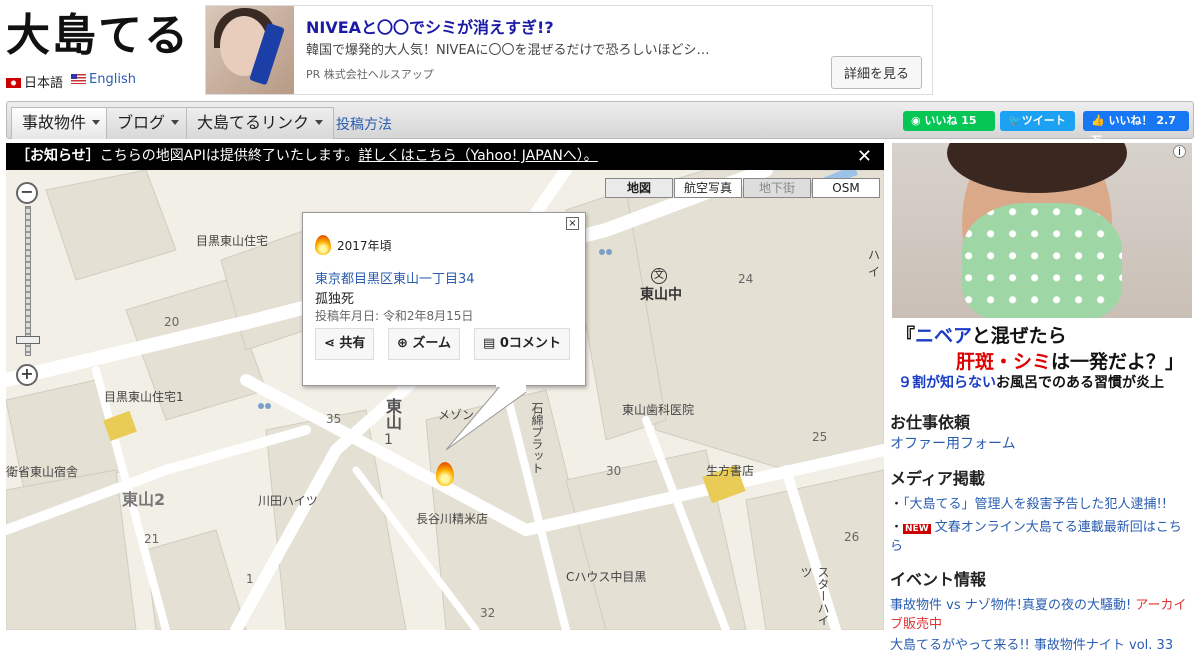 This screenshot has height=653, width=1200. Describe the element at coordinates (364, 245) in the screenshot. I see `popup-year: 2017年頃` at that location.